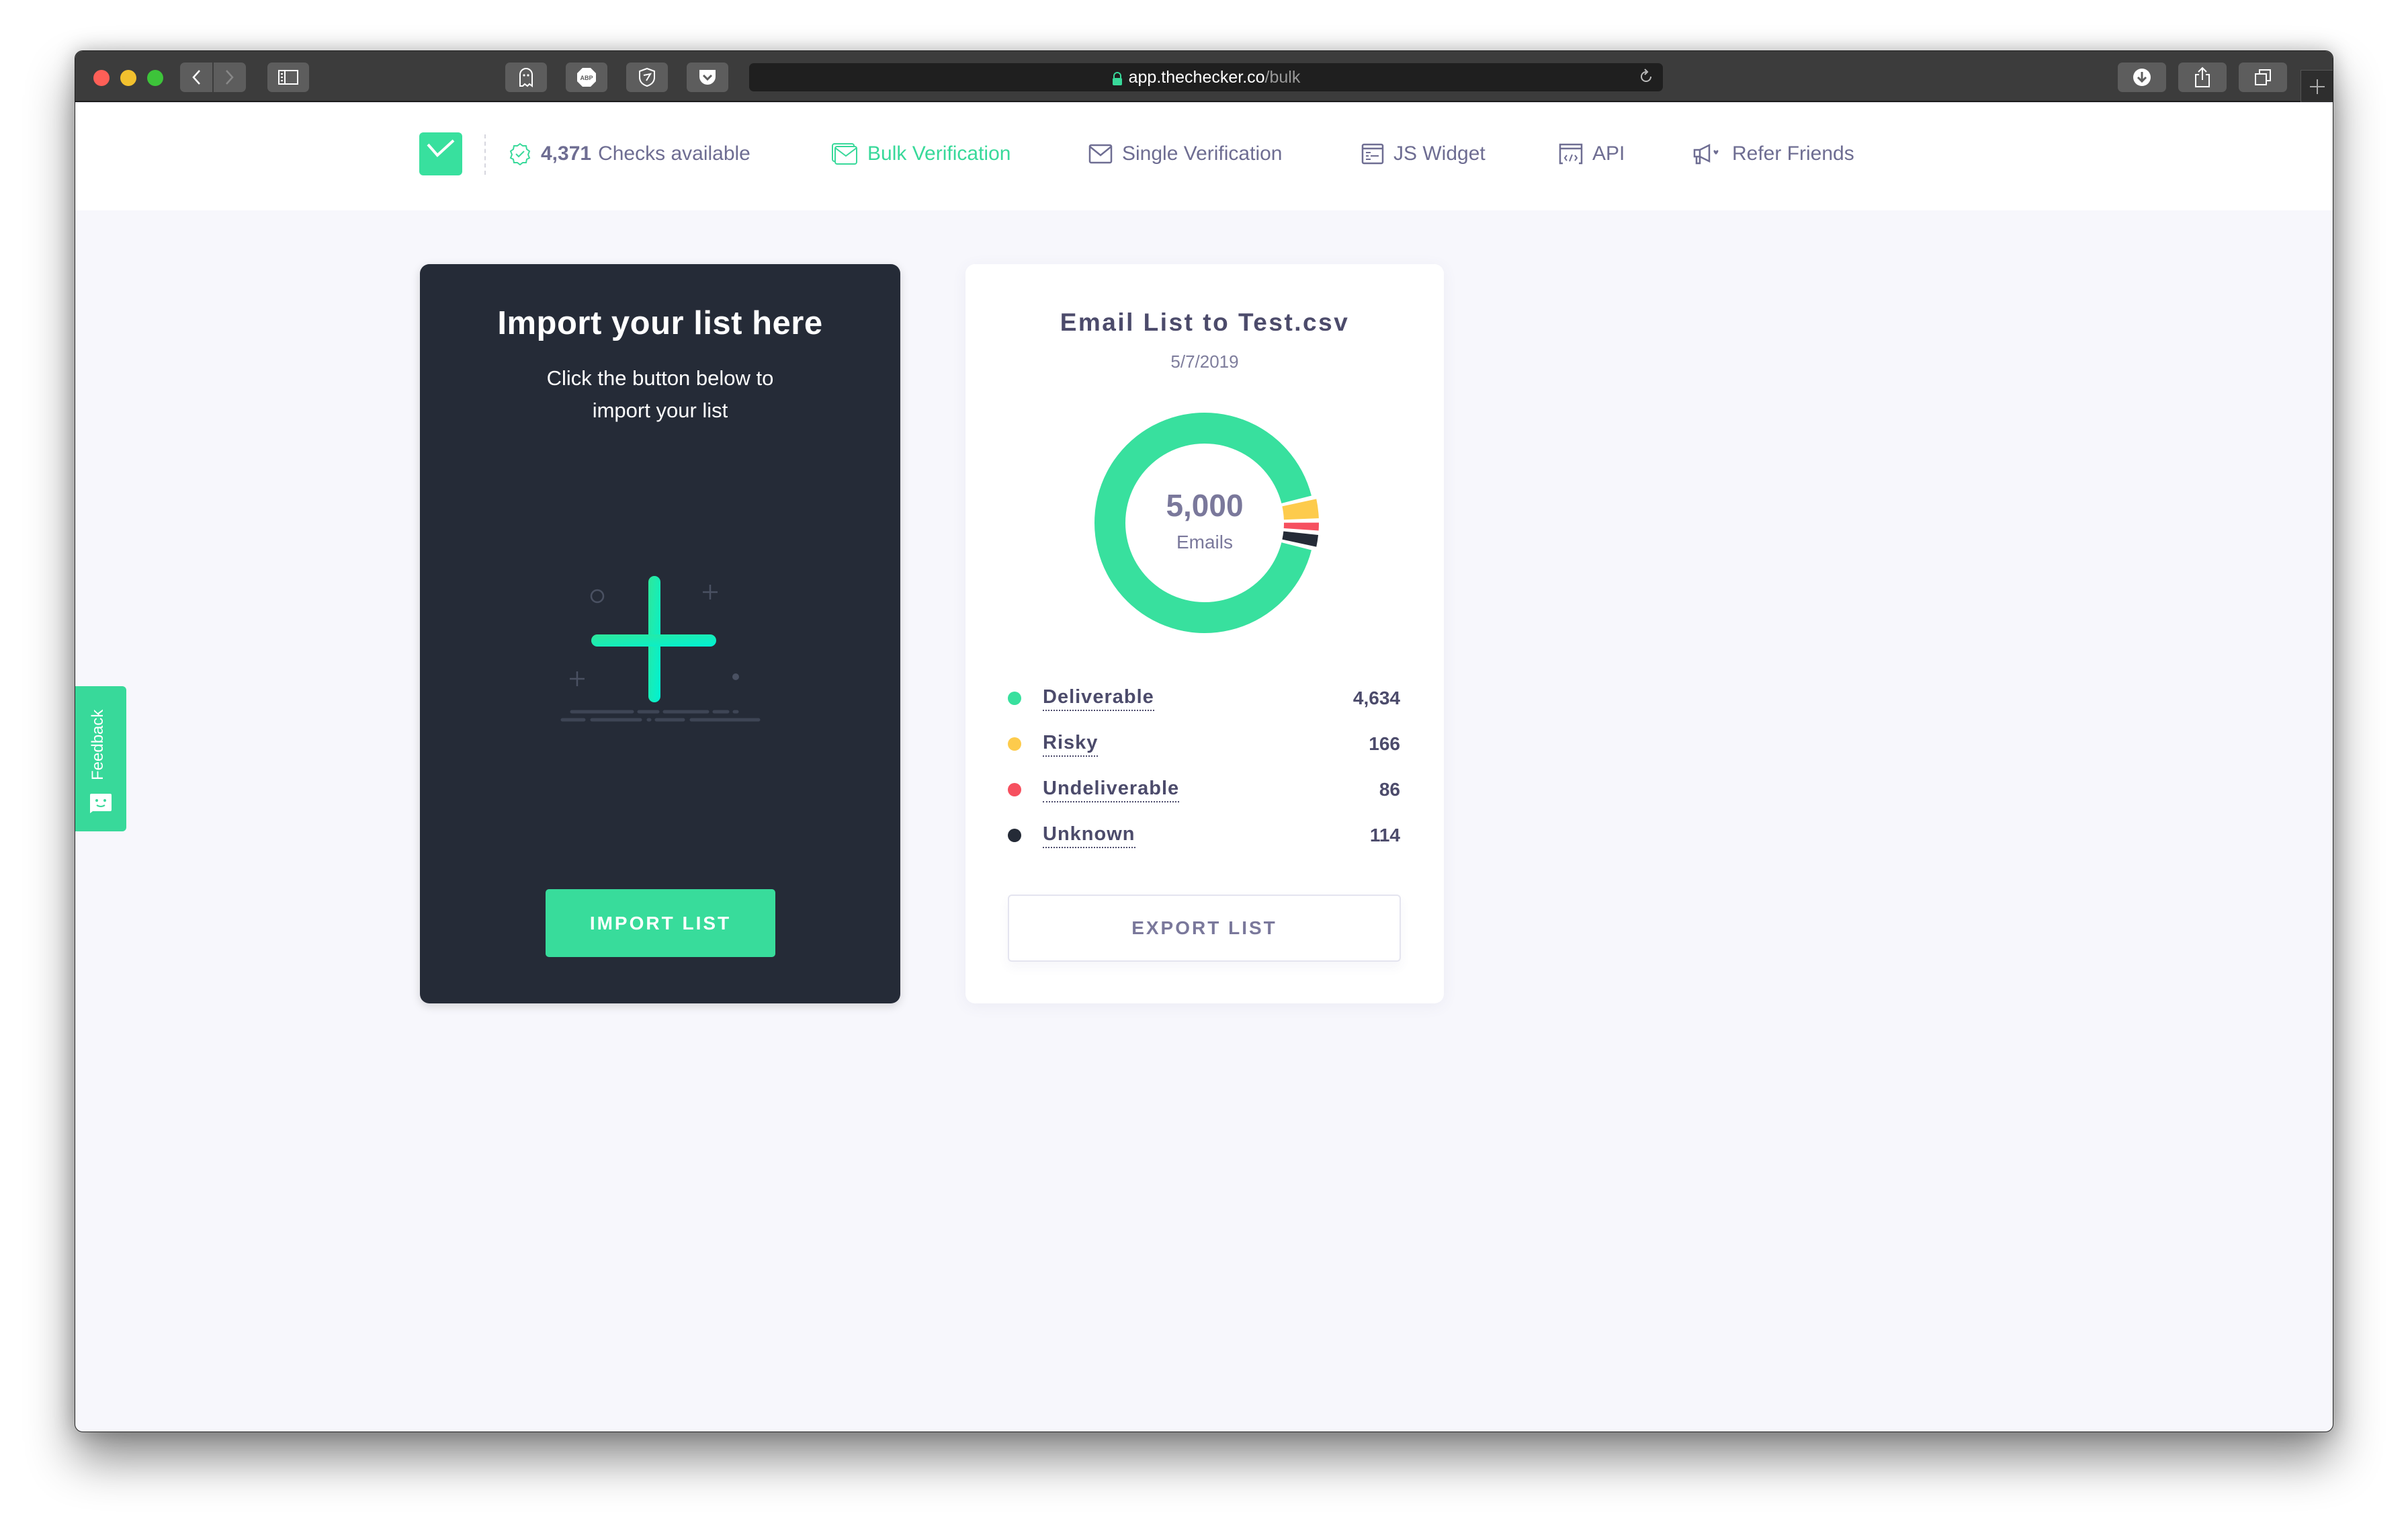 Image resolution: width=2408 pixels, height=1531 pixels. I want to click on widget-icon, so click(1372, 154).